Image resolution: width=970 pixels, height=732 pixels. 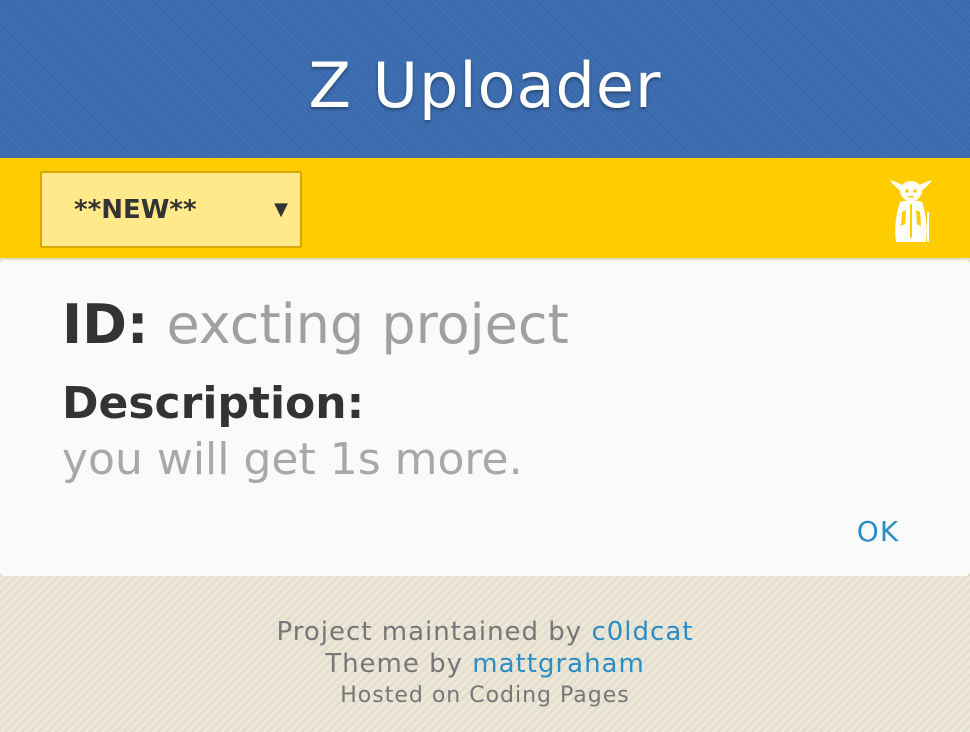 What do you see at coordinates (281, 209) in the screenshot?
I see `chevron-down-icon: ▼` at bounding box center [281, 209].